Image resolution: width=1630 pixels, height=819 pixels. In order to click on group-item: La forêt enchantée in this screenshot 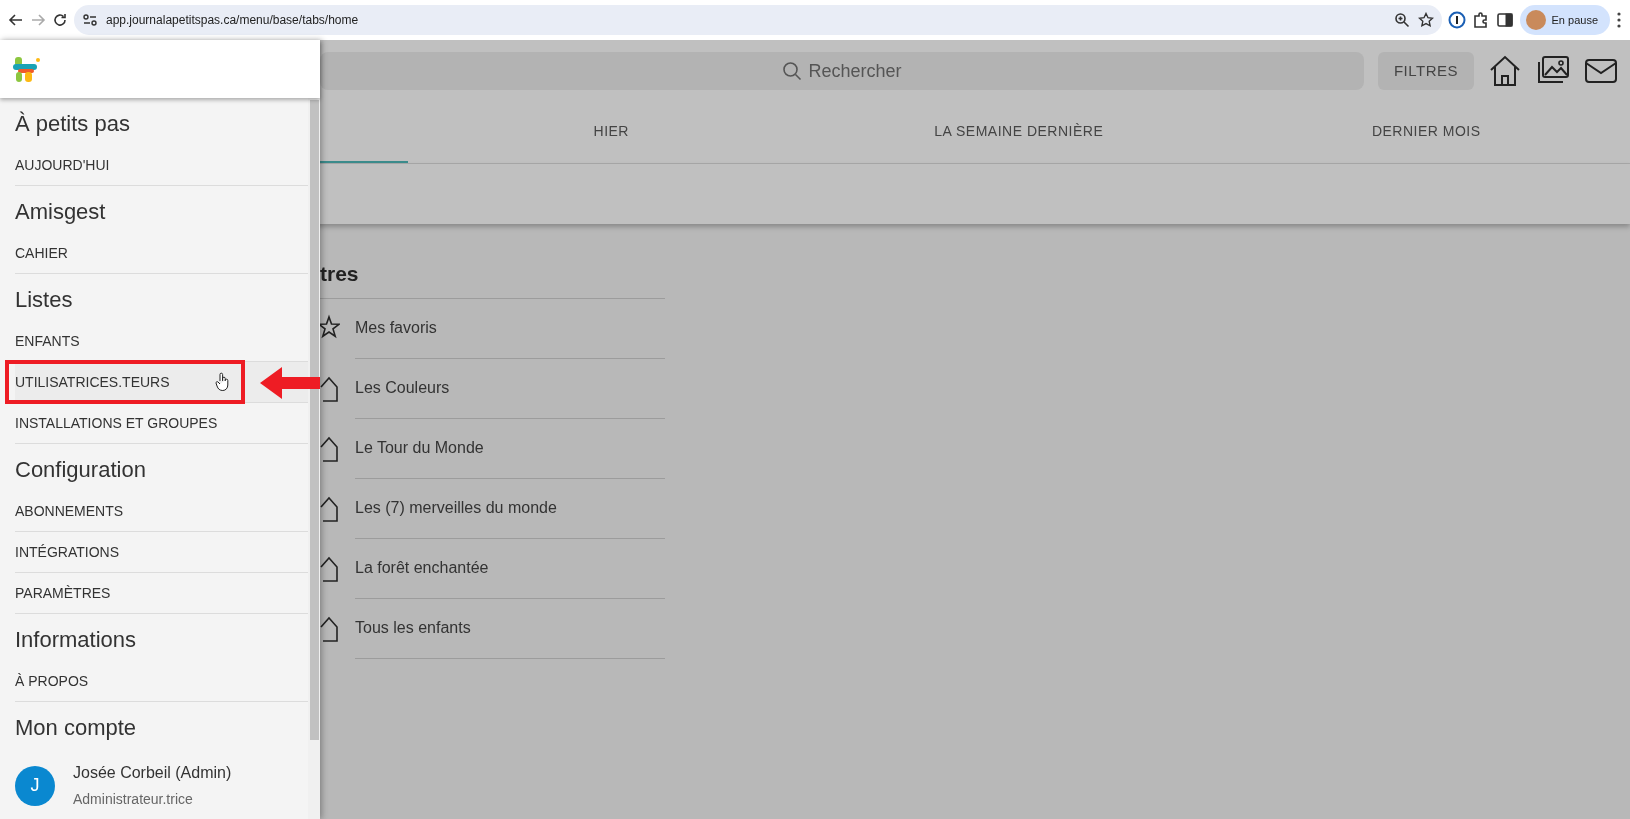, I will do `click(510, 568)`.